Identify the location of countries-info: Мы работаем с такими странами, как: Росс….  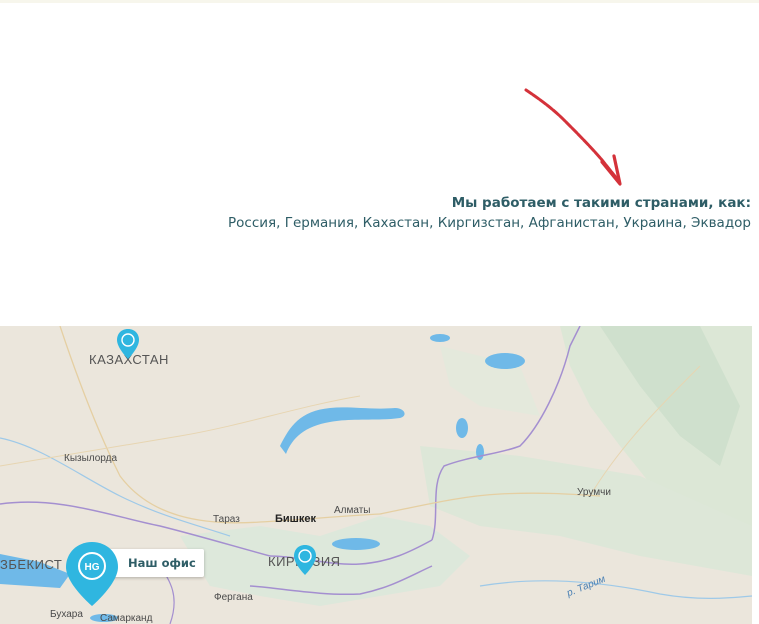
(489, 213).